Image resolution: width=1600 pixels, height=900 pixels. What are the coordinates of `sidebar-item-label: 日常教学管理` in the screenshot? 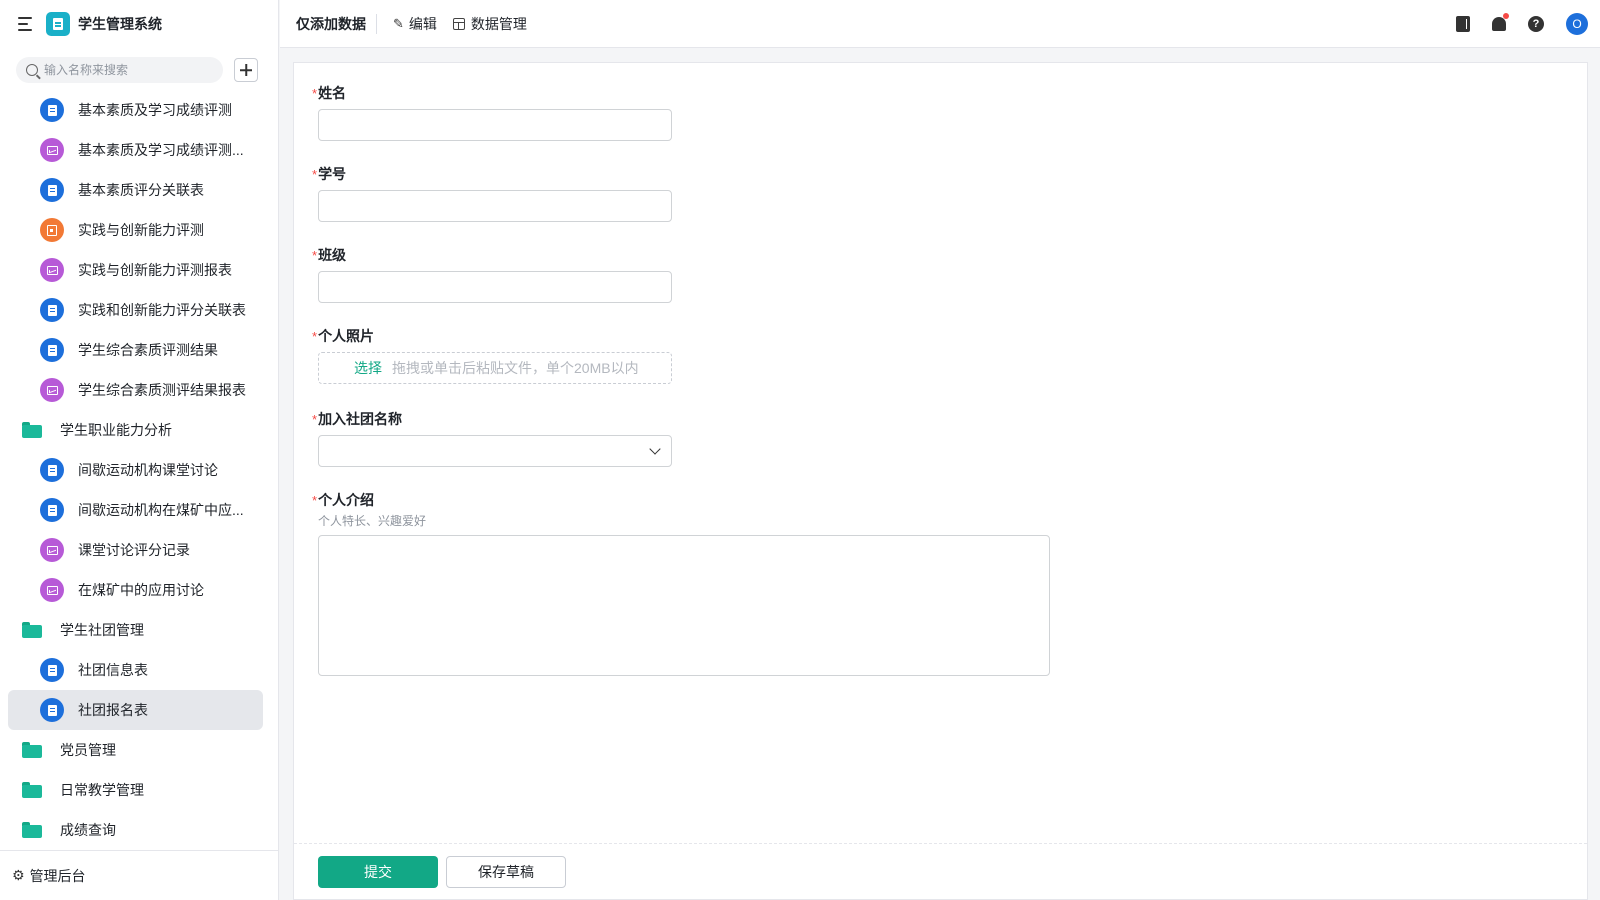 It's located at (102, 790).